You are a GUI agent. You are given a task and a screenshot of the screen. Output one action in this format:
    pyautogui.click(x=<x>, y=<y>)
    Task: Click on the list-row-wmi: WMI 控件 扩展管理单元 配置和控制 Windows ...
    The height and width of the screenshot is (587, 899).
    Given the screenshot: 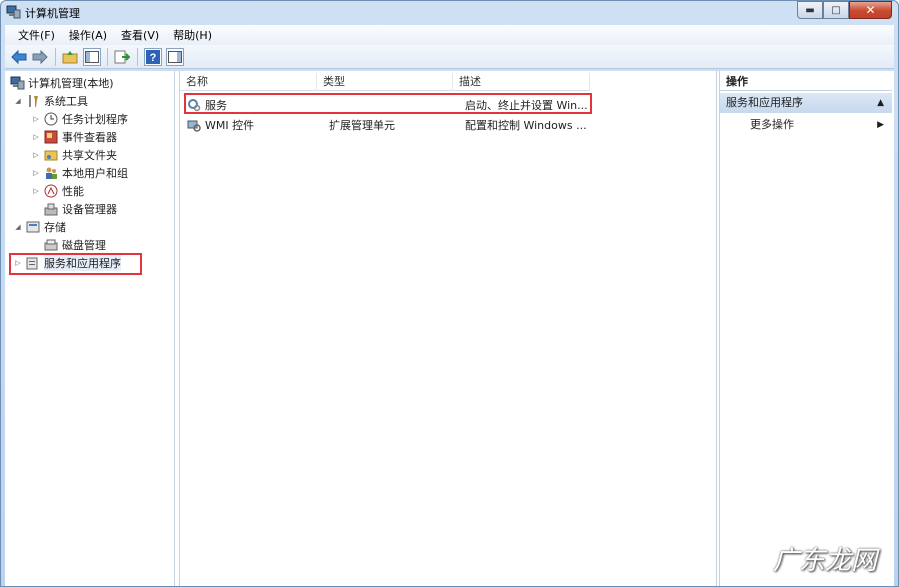 What is the action you would take?
    pyautogui.click(x=384, y=124)
    